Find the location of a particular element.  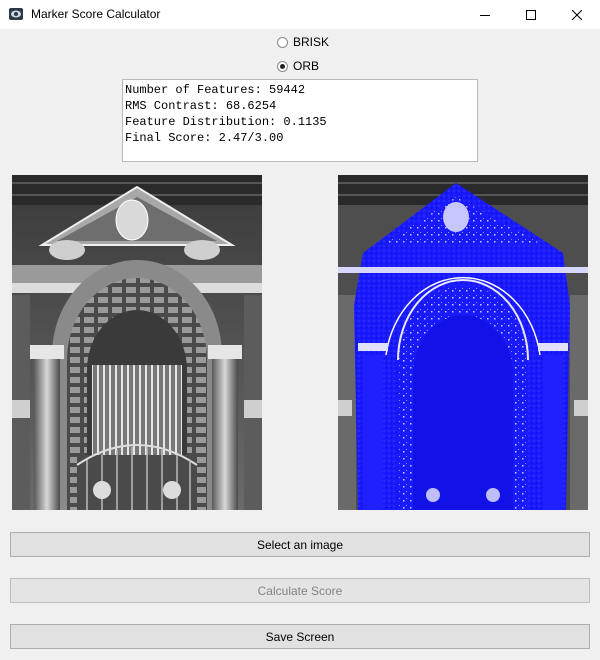

radio-label-orb: ORB is located at coordinates (306, 66).